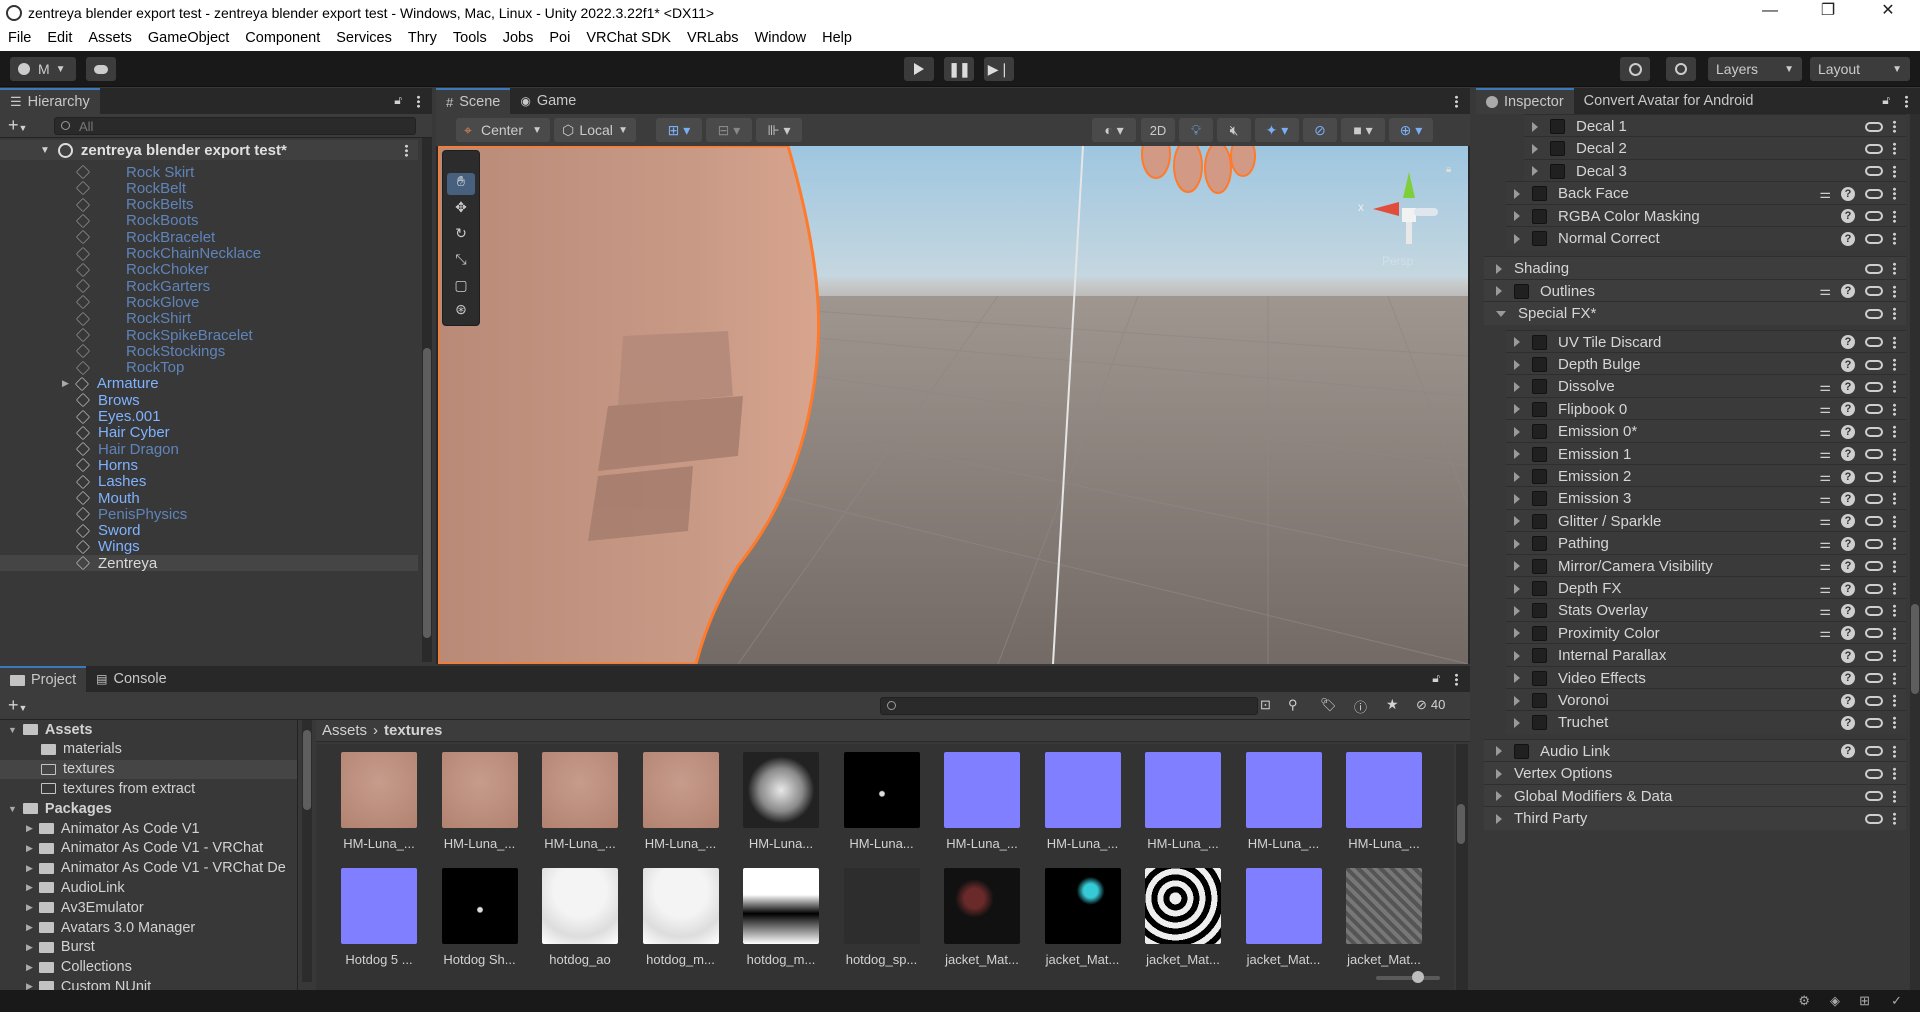 This screenshot has height=1012, width=1920. I want to click on section-depth-bulge: Depth Bulge?, so click(1706, 364).